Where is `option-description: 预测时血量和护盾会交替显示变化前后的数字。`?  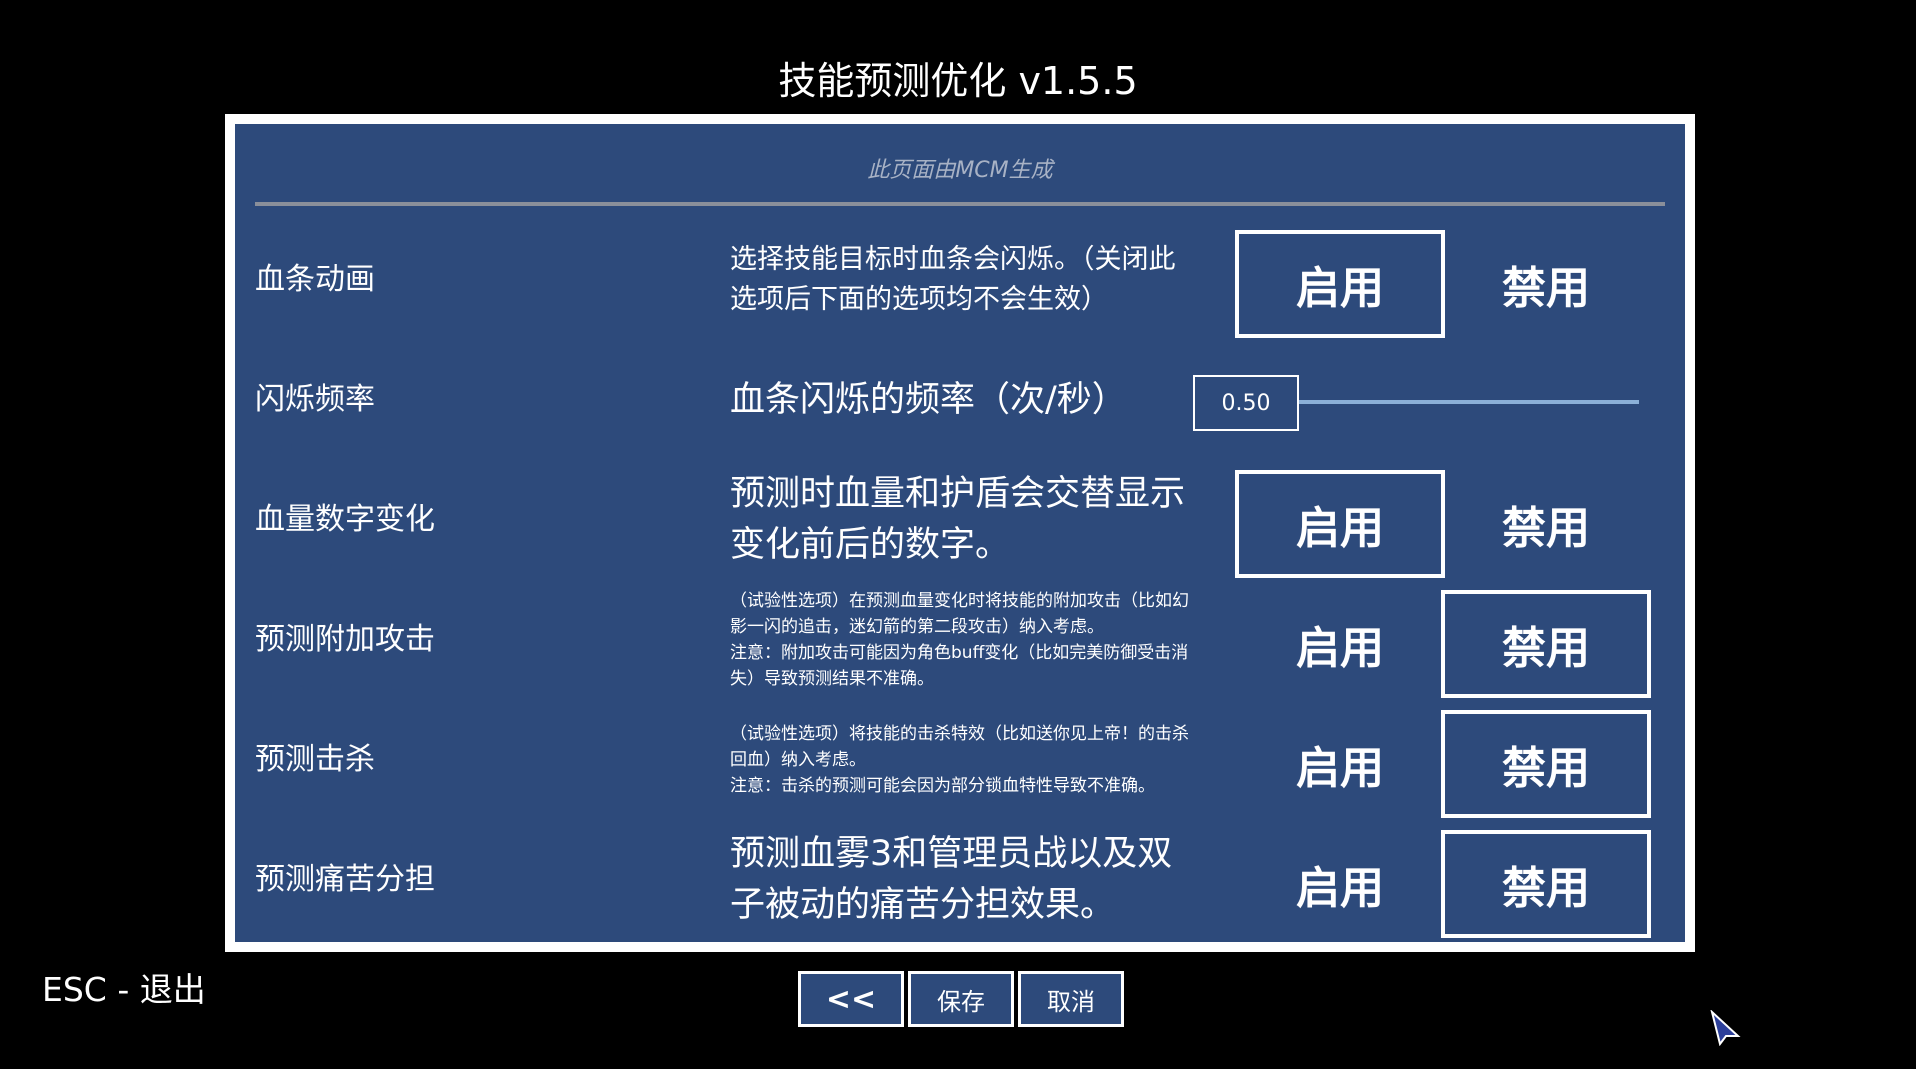 option-description: 预测时血量和护盾会交替显示变化前后的数字。 is located at coordinates (958, 519).